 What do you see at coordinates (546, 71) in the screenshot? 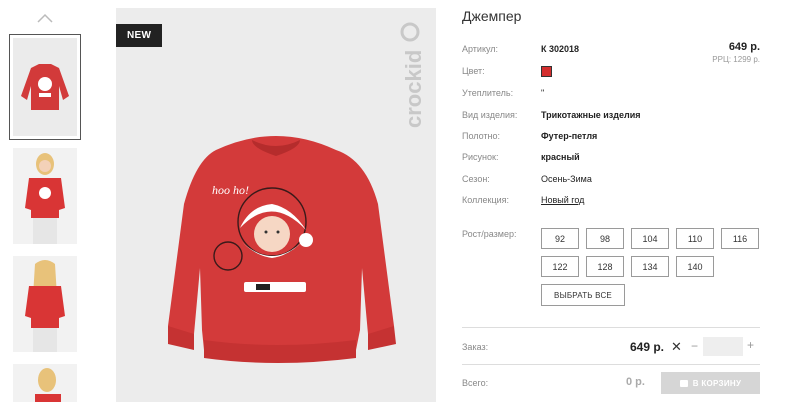
I see `color-swatch` at bounding box center [546, 71].